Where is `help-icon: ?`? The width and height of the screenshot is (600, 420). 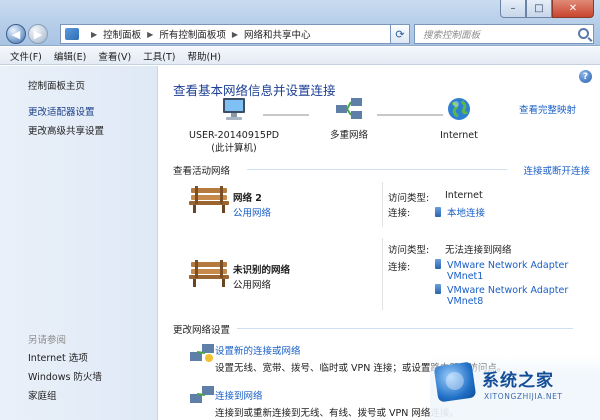
help-icon: ? is located at coordinates (585, 76).